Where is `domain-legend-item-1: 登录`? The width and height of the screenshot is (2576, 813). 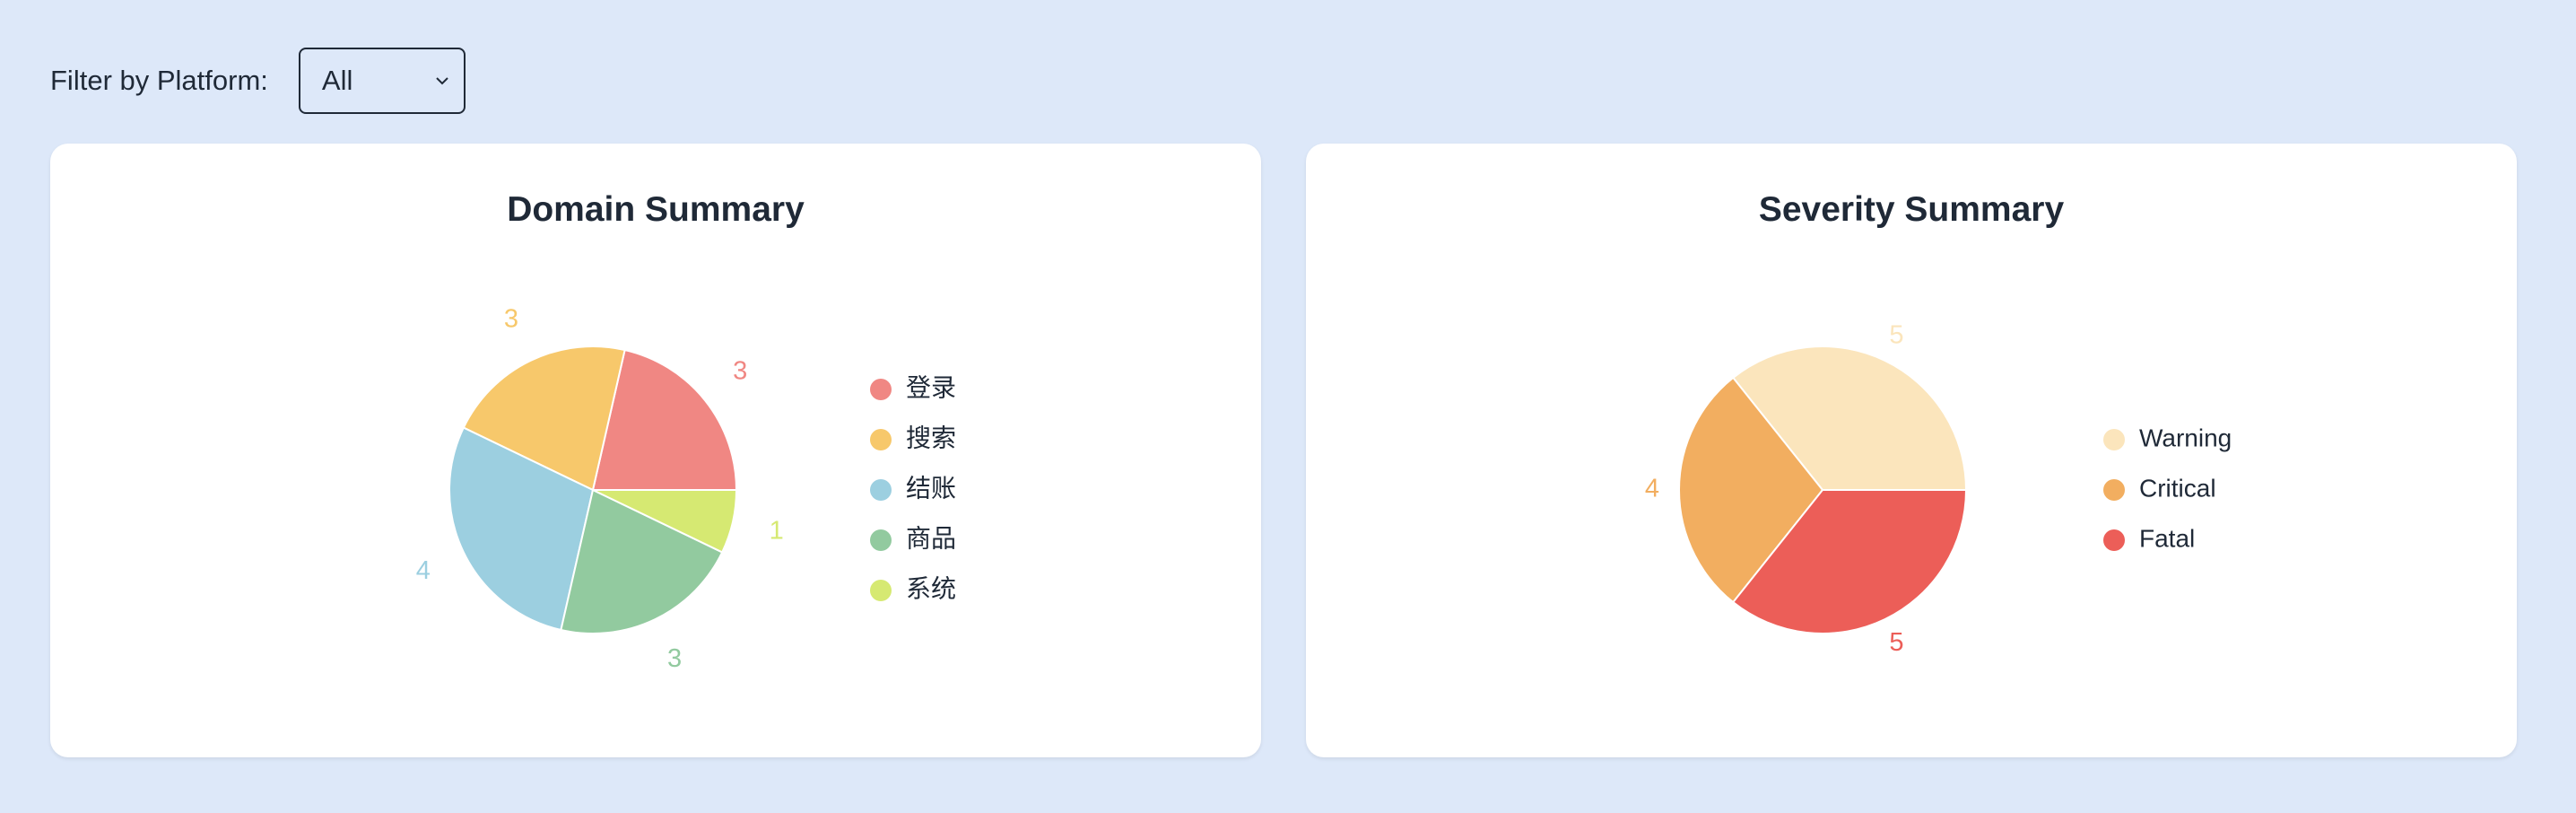
domain-legend-item-1: 登录 is located at coordinates (913, 387).